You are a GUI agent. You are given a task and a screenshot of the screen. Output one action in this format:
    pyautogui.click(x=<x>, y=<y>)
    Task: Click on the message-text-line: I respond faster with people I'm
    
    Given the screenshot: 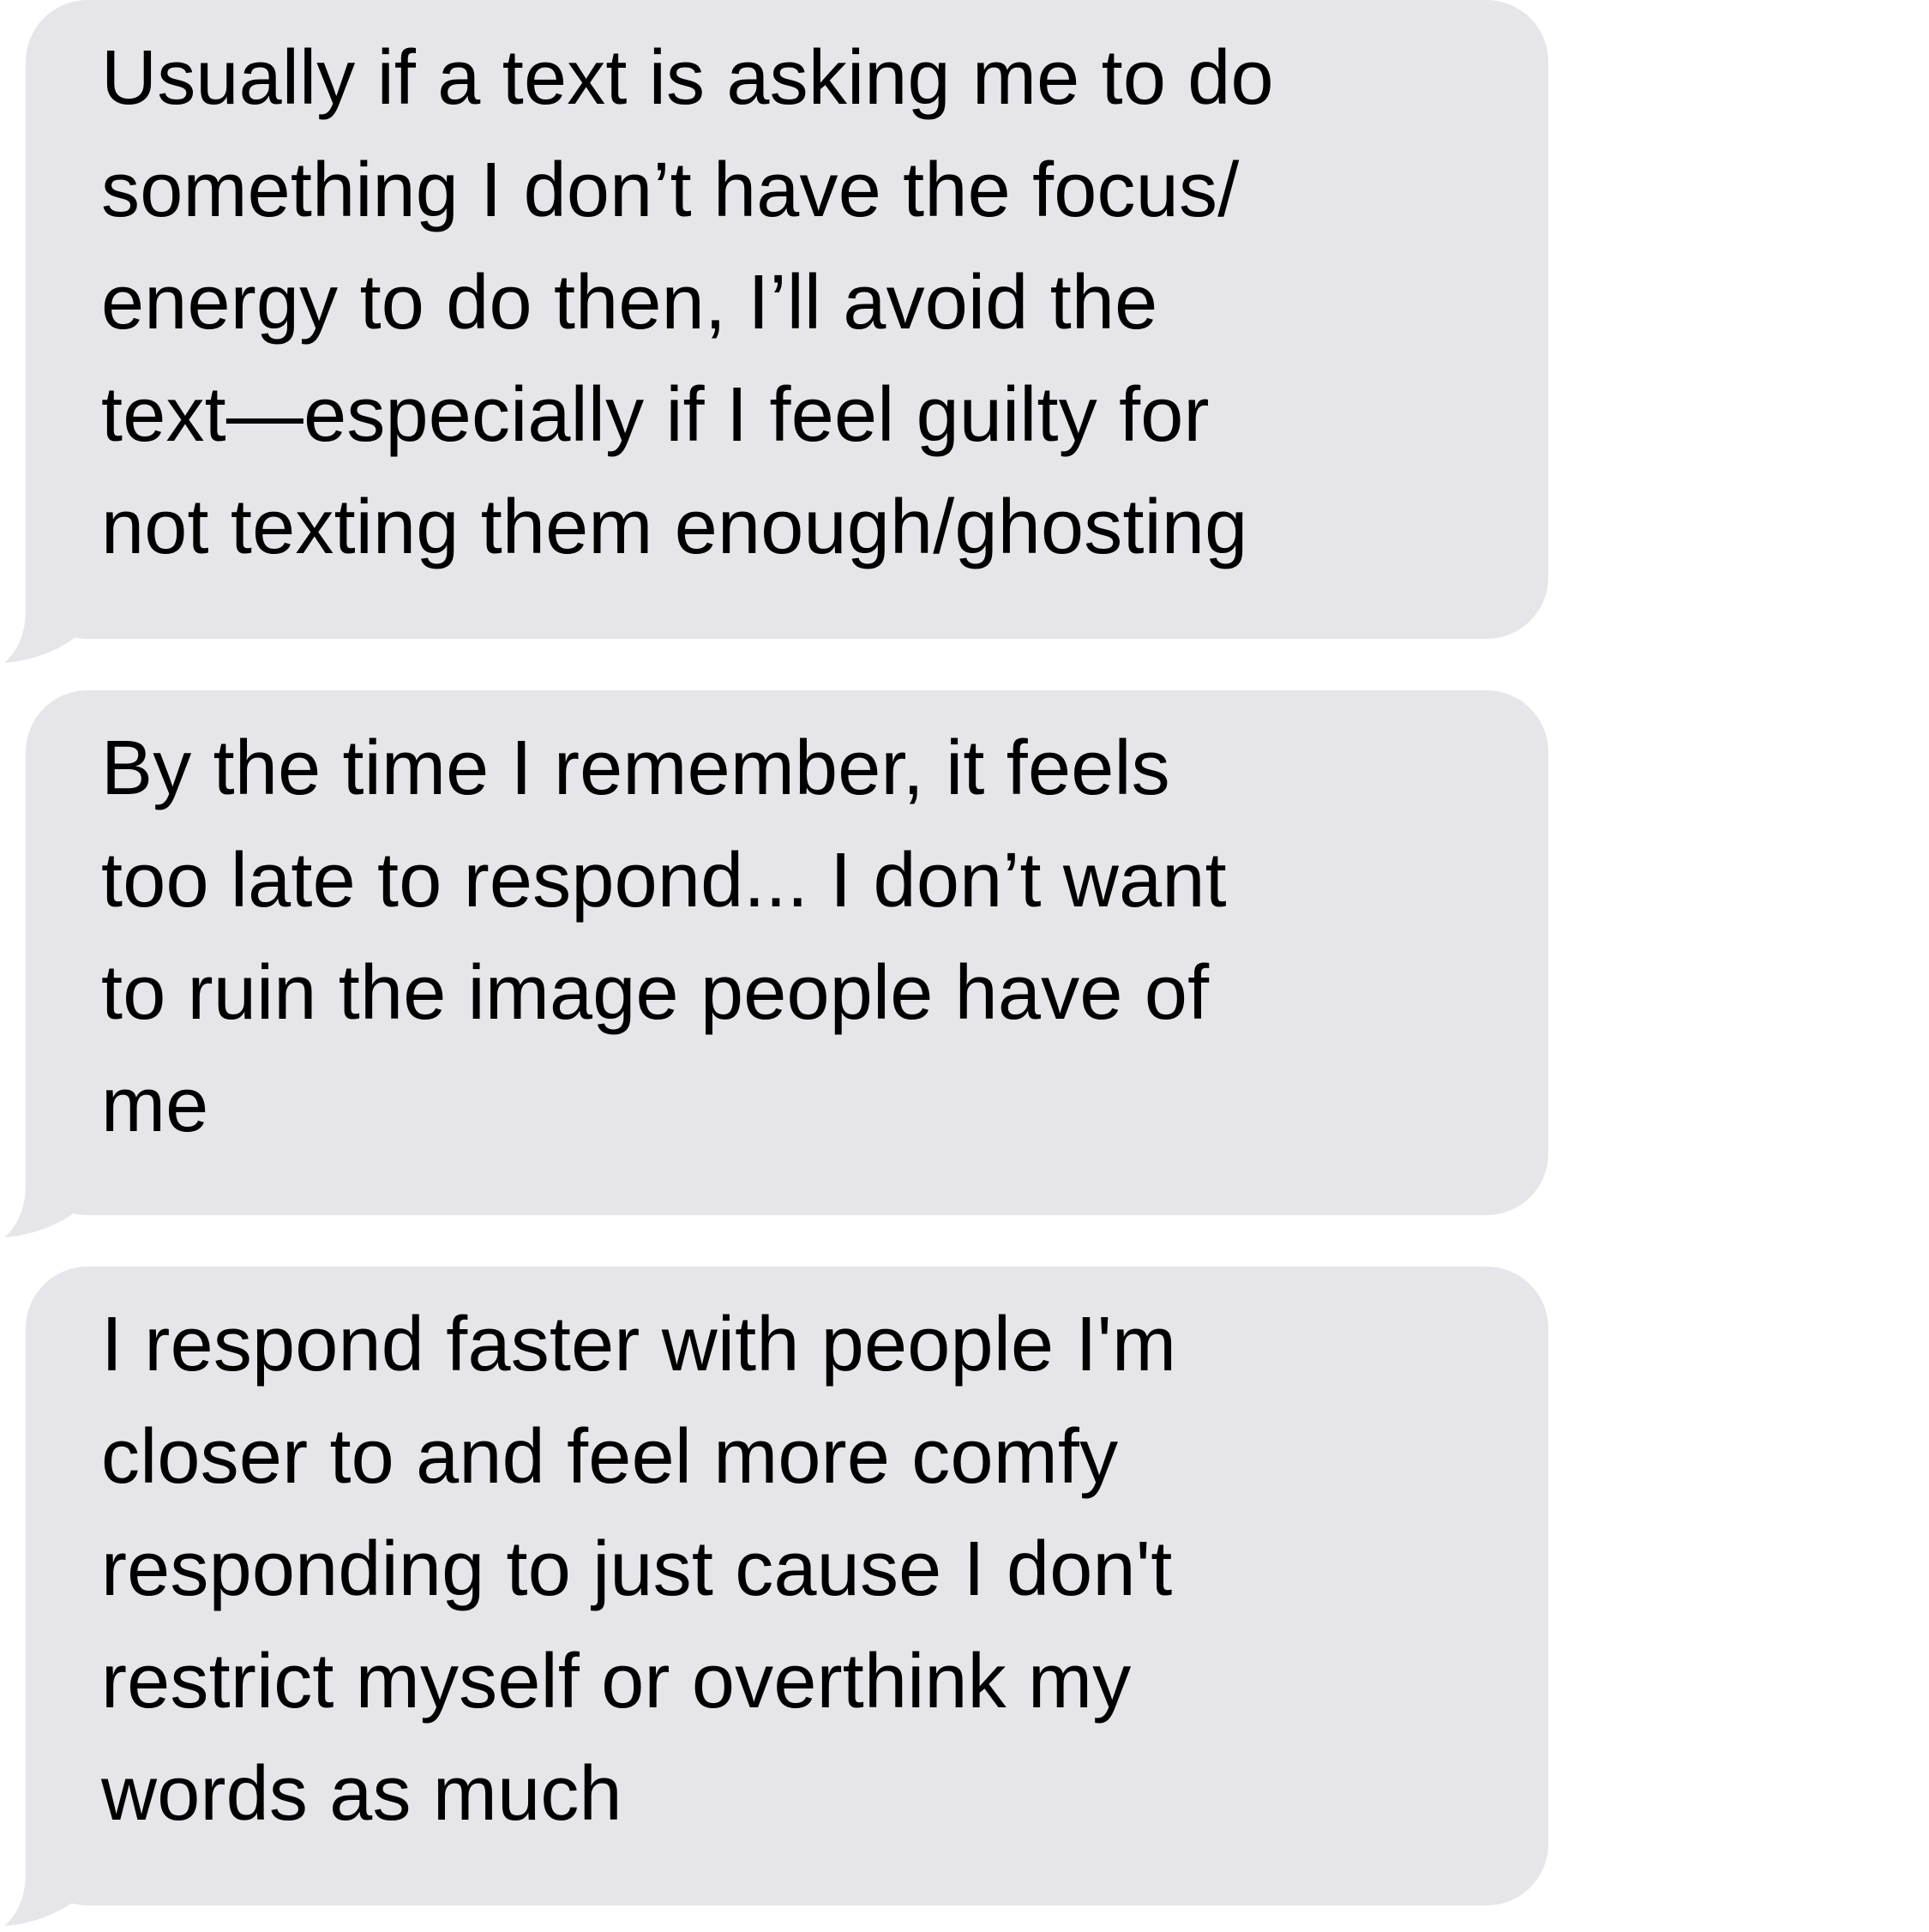 What is the action you would take?
    pyautogui.click(x=639, y=1344)
    